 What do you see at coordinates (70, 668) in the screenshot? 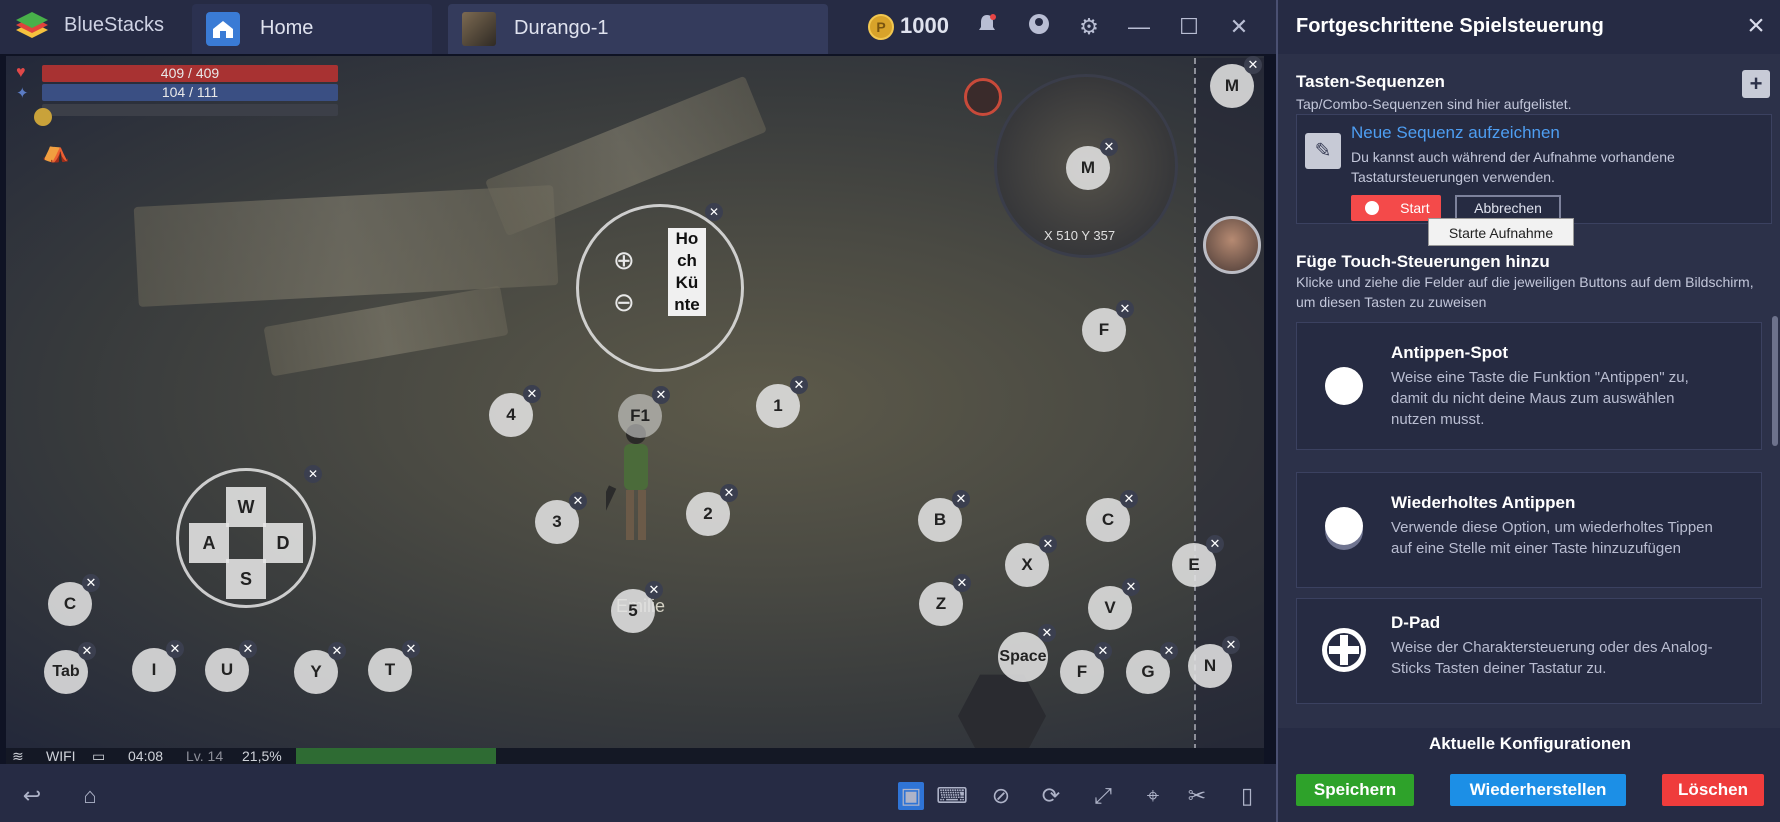
I see `key-tab: Tab ✕` at bounding box center [70, 668].